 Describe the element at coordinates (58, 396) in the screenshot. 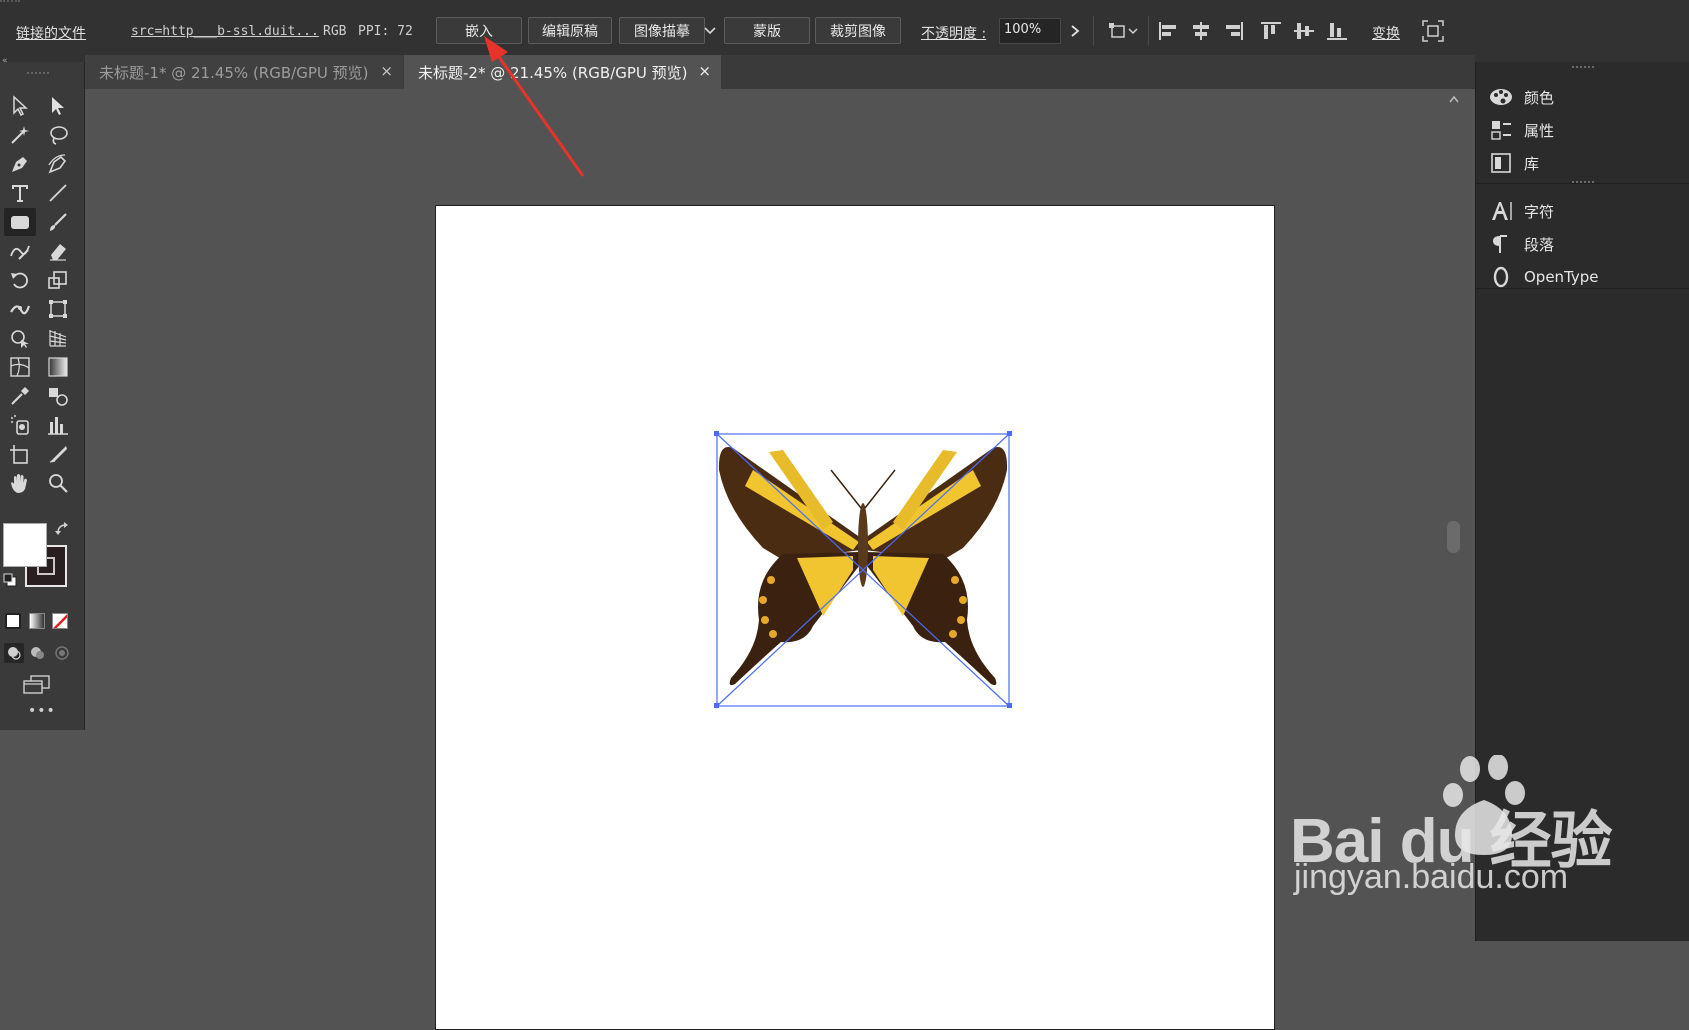

I see `blend-tool-icon` at that location.